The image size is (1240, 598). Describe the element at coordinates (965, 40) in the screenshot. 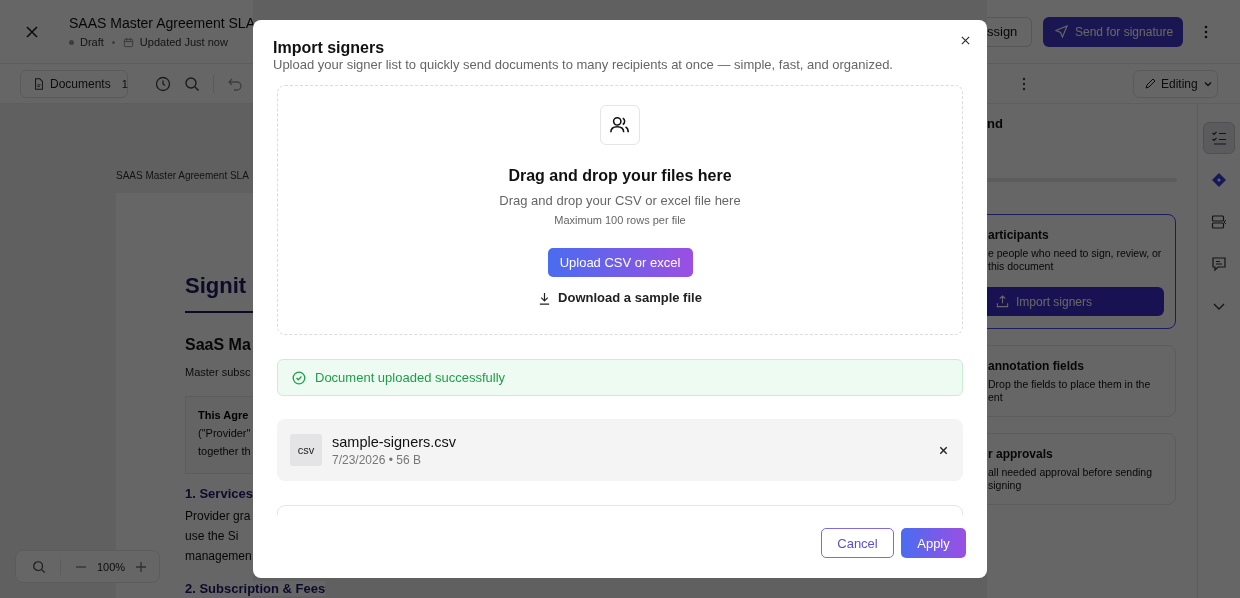

I see `close-icon` at that location.